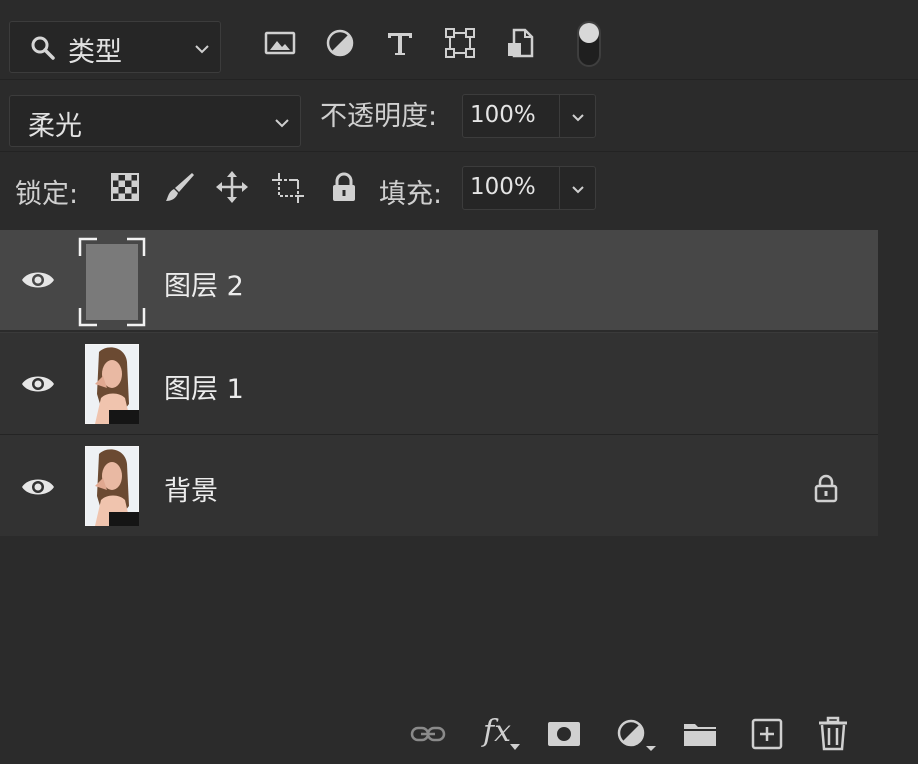  I want to click on fill-field: 100%, so click(529, 188).